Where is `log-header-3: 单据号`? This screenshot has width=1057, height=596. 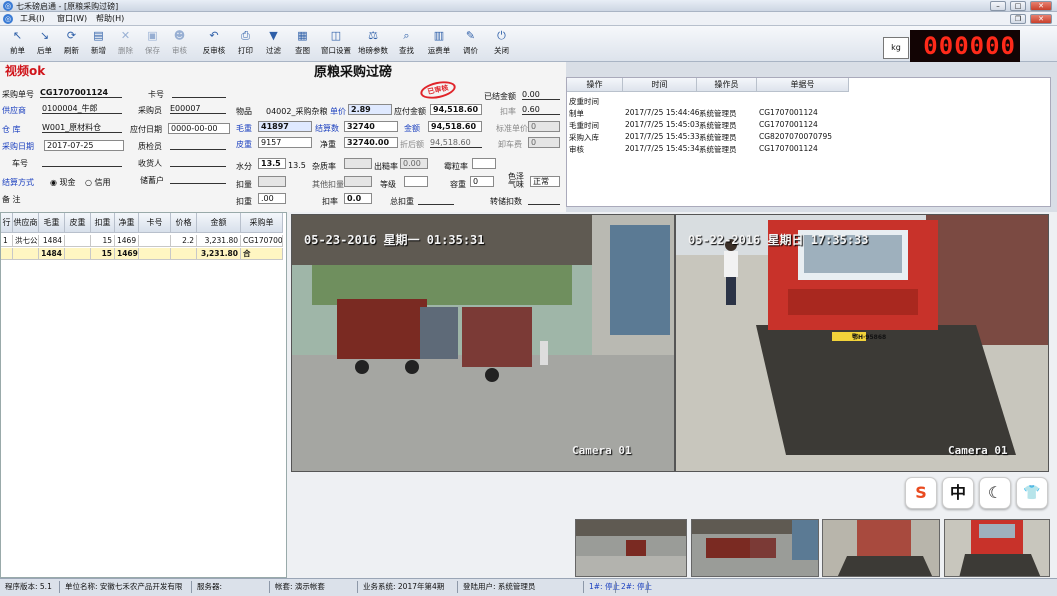 log-header-3: 单据号 is located at coordinates (803, 85).